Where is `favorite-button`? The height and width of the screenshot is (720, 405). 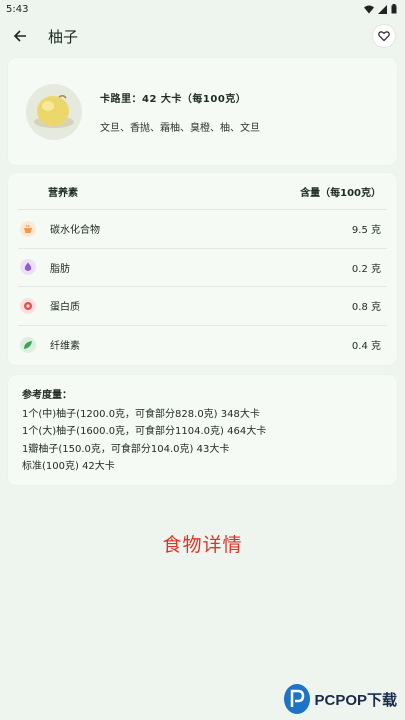
favorite-button is located at coordinates (384, 36).